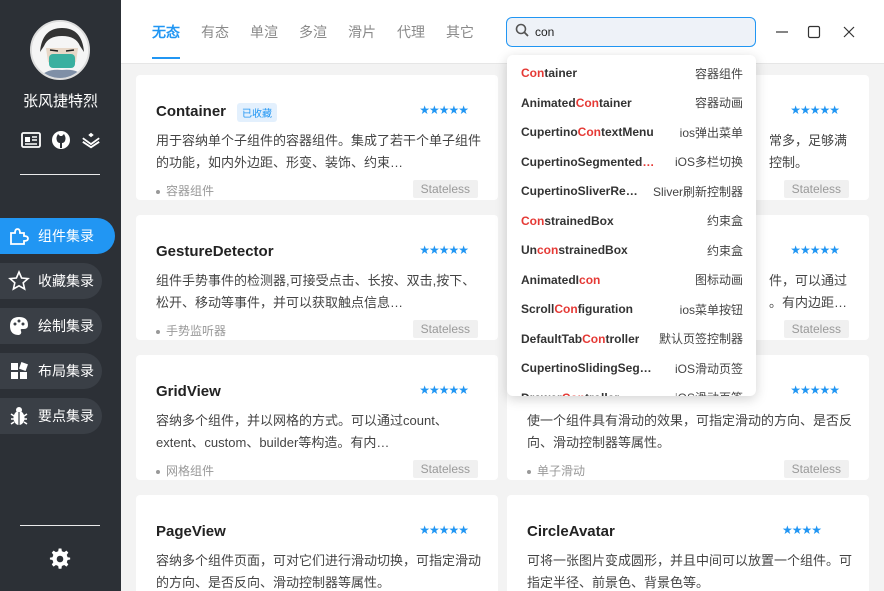  What do you see at coordinates (19, 371) in the screenshot?
I see `grid-icon` at bounding box center [19, 371].